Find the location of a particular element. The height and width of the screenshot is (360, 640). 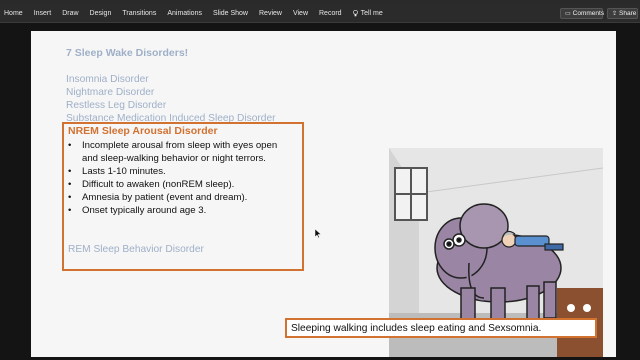

tab-animations: Animations is located at coordinates (184, 13).